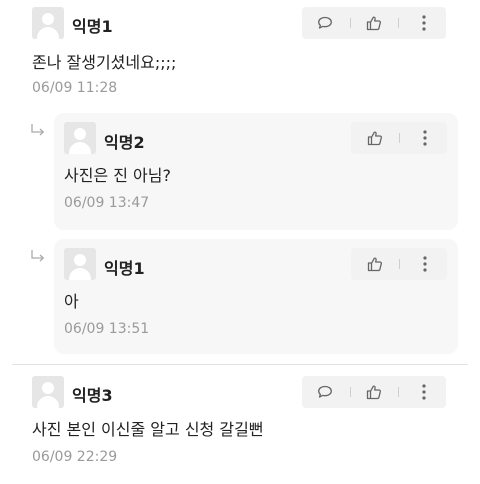  Describe the element at coordinates (240, 364) in the screenshot. I see `comment-divider` at that location.